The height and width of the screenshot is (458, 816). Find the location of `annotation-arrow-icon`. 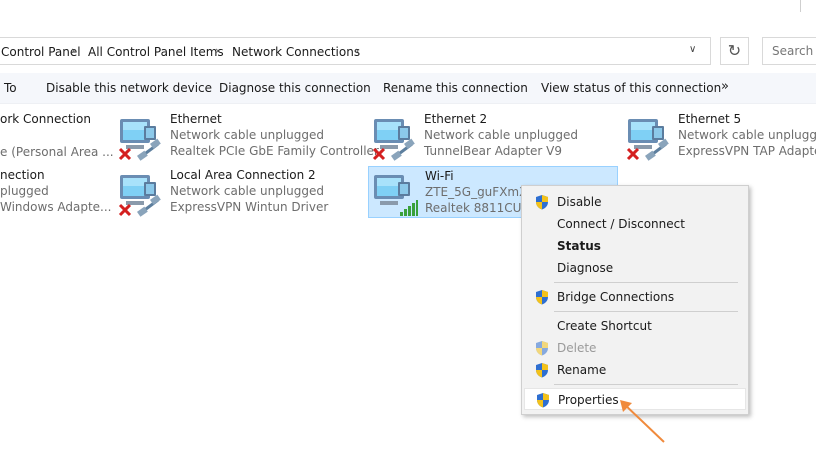

annotation-arrow-icon is located at coordinates (642, 421).